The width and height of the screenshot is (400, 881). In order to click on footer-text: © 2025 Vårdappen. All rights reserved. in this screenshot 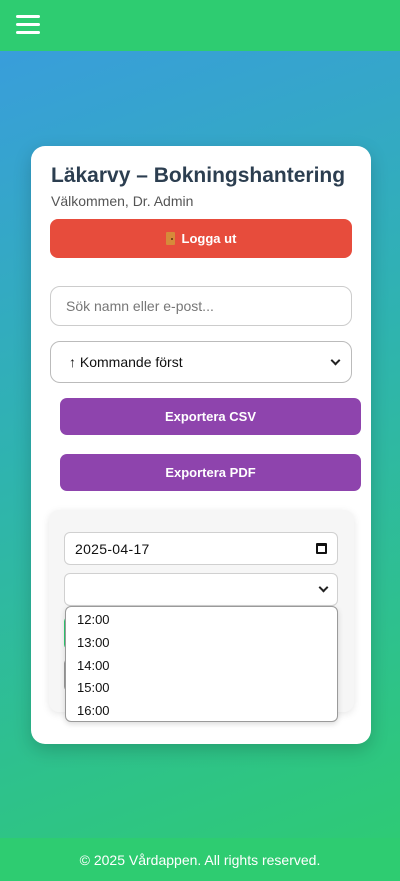, I will do `click(200, 859)`.